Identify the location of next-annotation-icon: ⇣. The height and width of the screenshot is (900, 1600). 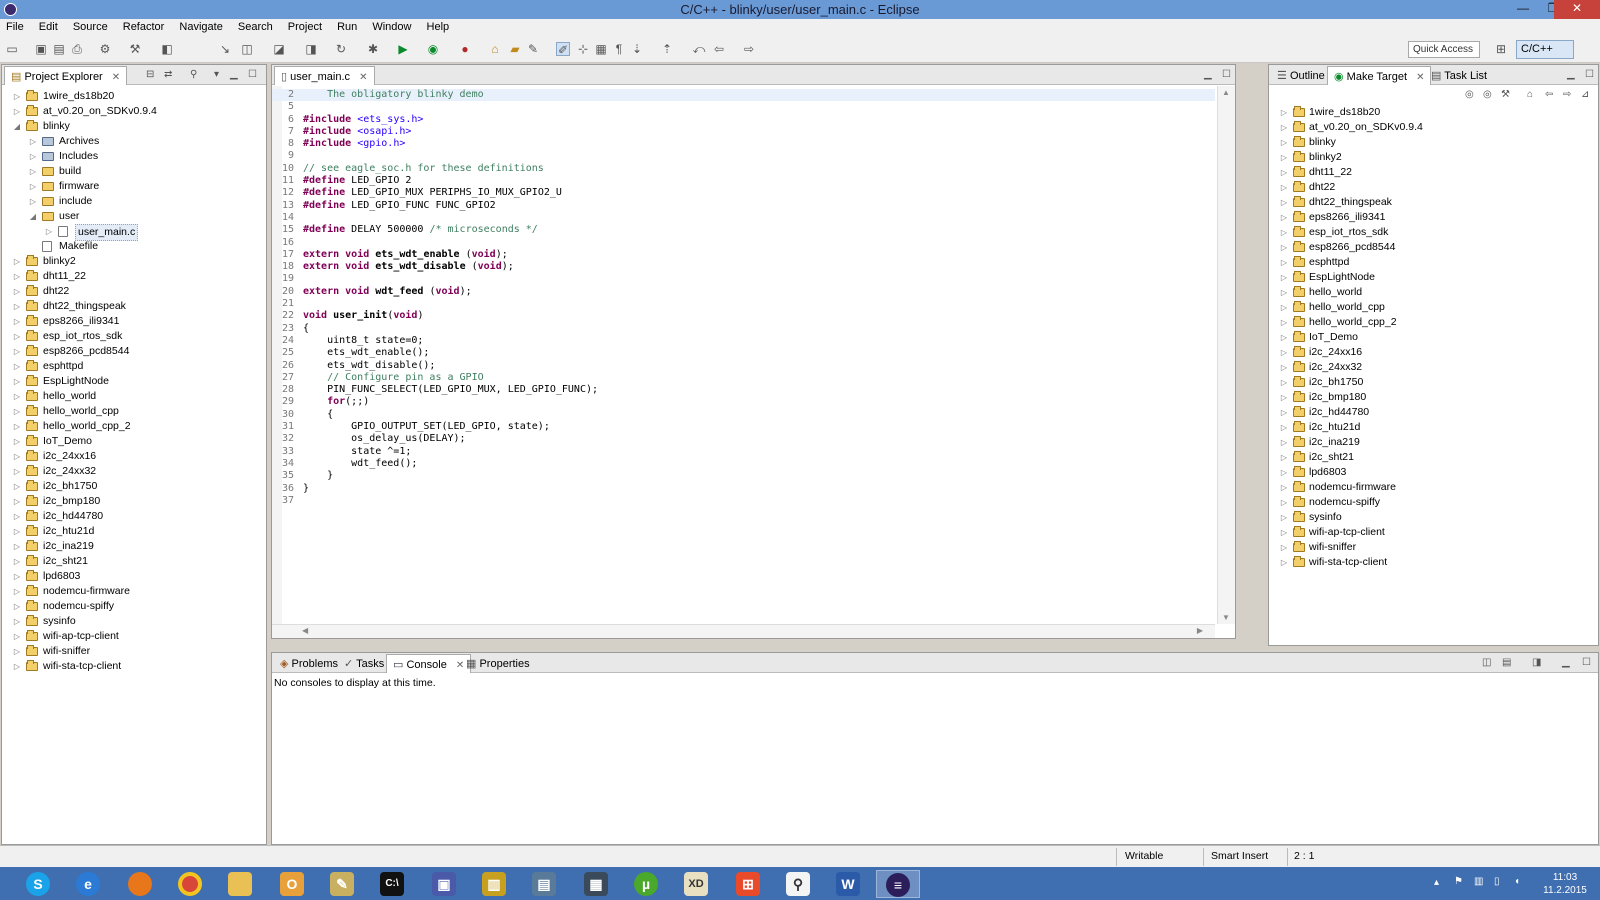
(637, 49).